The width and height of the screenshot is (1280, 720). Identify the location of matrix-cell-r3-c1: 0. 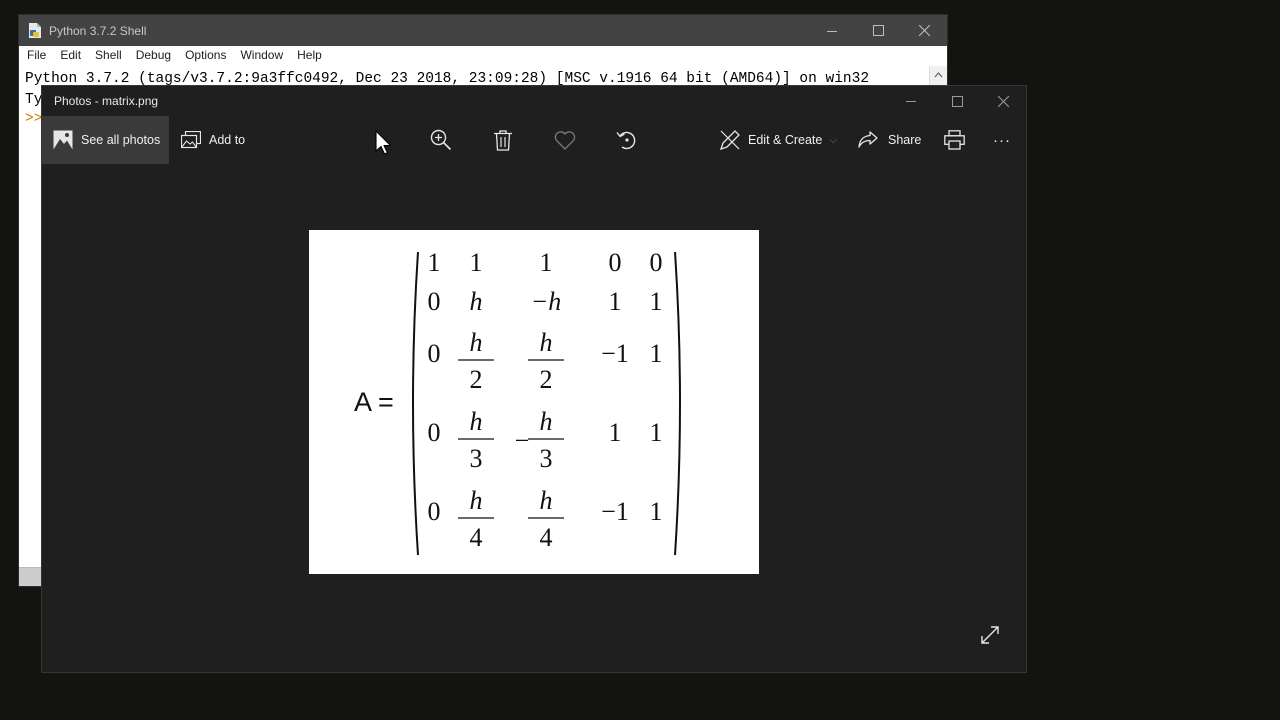
(434, 353).